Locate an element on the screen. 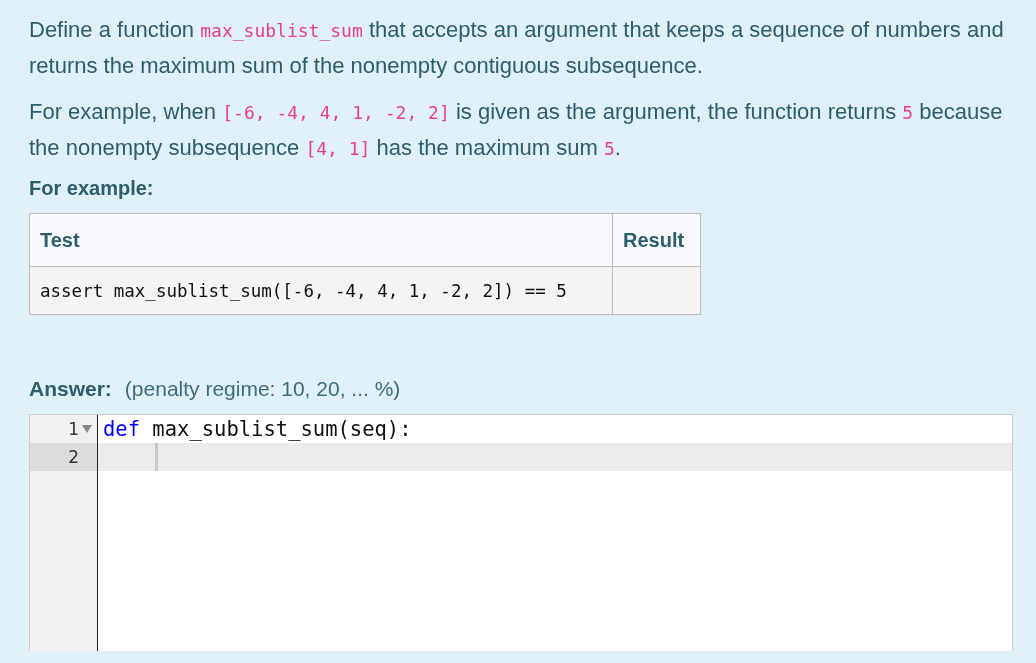 The image size is (1036, 663). paragraph: Define a function max_sublist_sum that accepts an argument that keeps a sequence of numbers and returns the maximum sum of the nonempty contiguous subsequence. is located at coordinates (517, 48).